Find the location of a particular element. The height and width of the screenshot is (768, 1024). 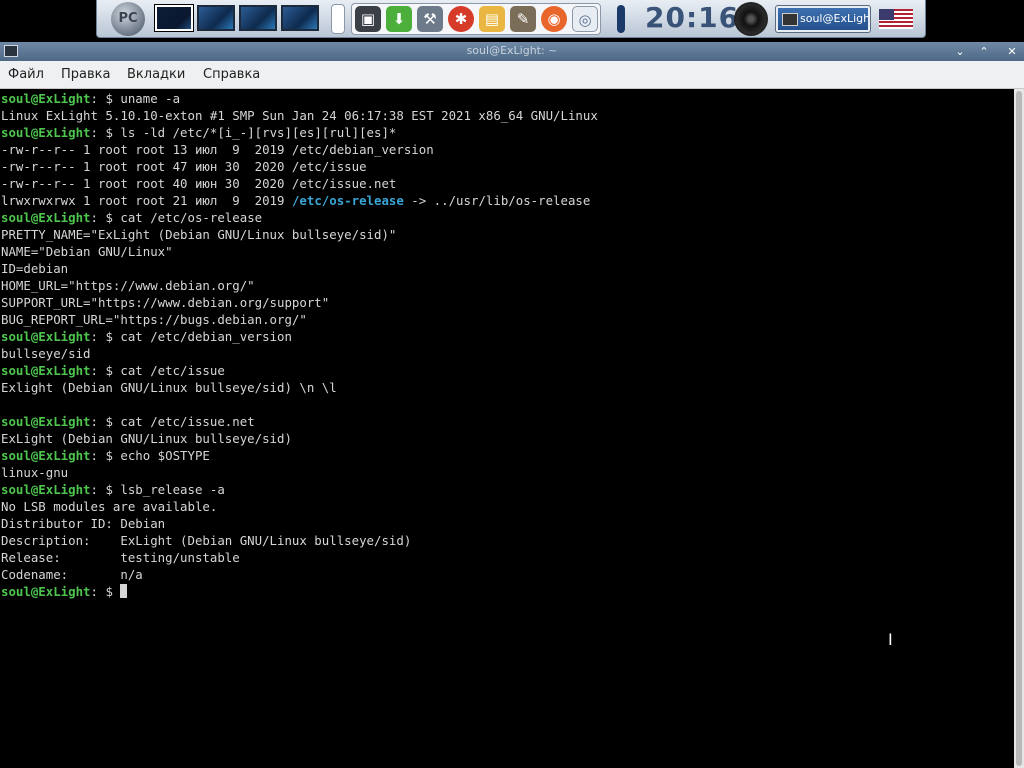

scrollbar-thumb is located at coordinates (1019, 428).